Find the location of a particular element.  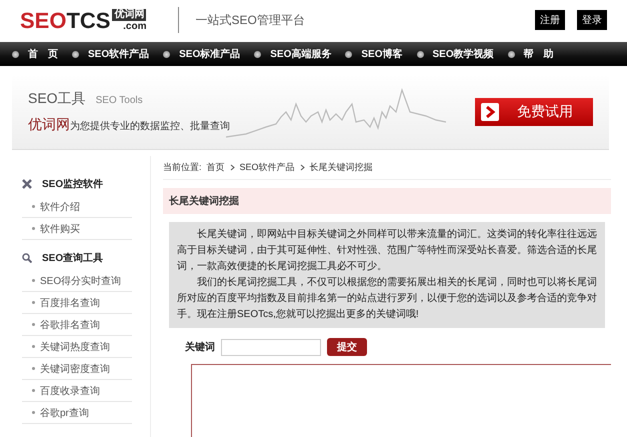

submit-button: 提交 is located at coordinates (347, 347).